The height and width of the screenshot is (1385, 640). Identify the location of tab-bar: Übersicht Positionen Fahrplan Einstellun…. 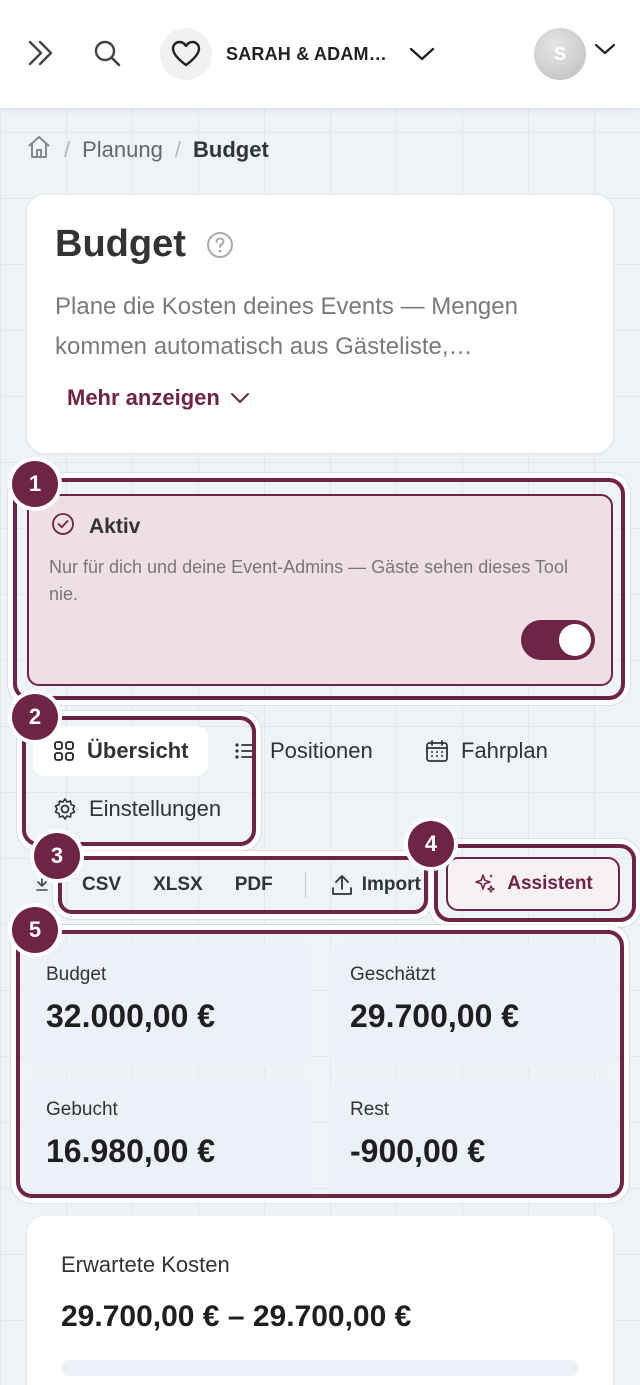
(320, 783).